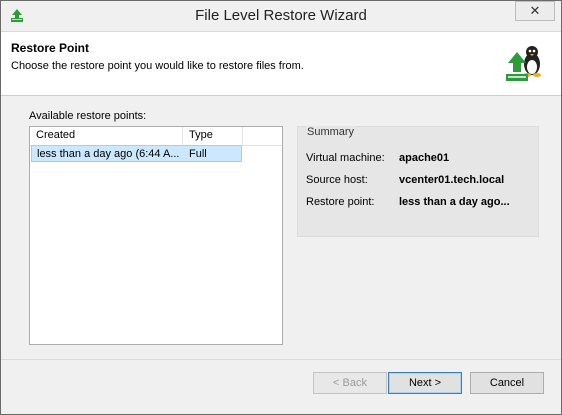 The height and width of the screenshot is (415, 562). What do you see at coordinates (340, 202) in the screenshot?
I see `restore-point-label: Restore point:` at bounding box center [340, 202].